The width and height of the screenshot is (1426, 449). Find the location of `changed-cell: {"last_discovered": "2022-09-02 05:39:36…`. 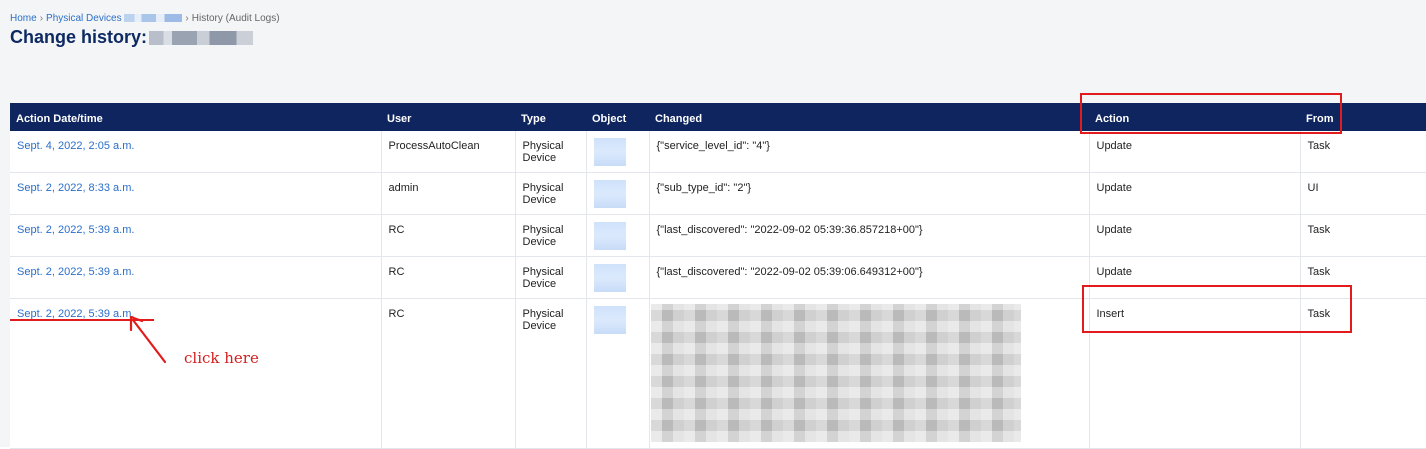

changed-cell: {"last_discovered": "2022-09-02 05:39:36… is located at coordinates (869, 235).